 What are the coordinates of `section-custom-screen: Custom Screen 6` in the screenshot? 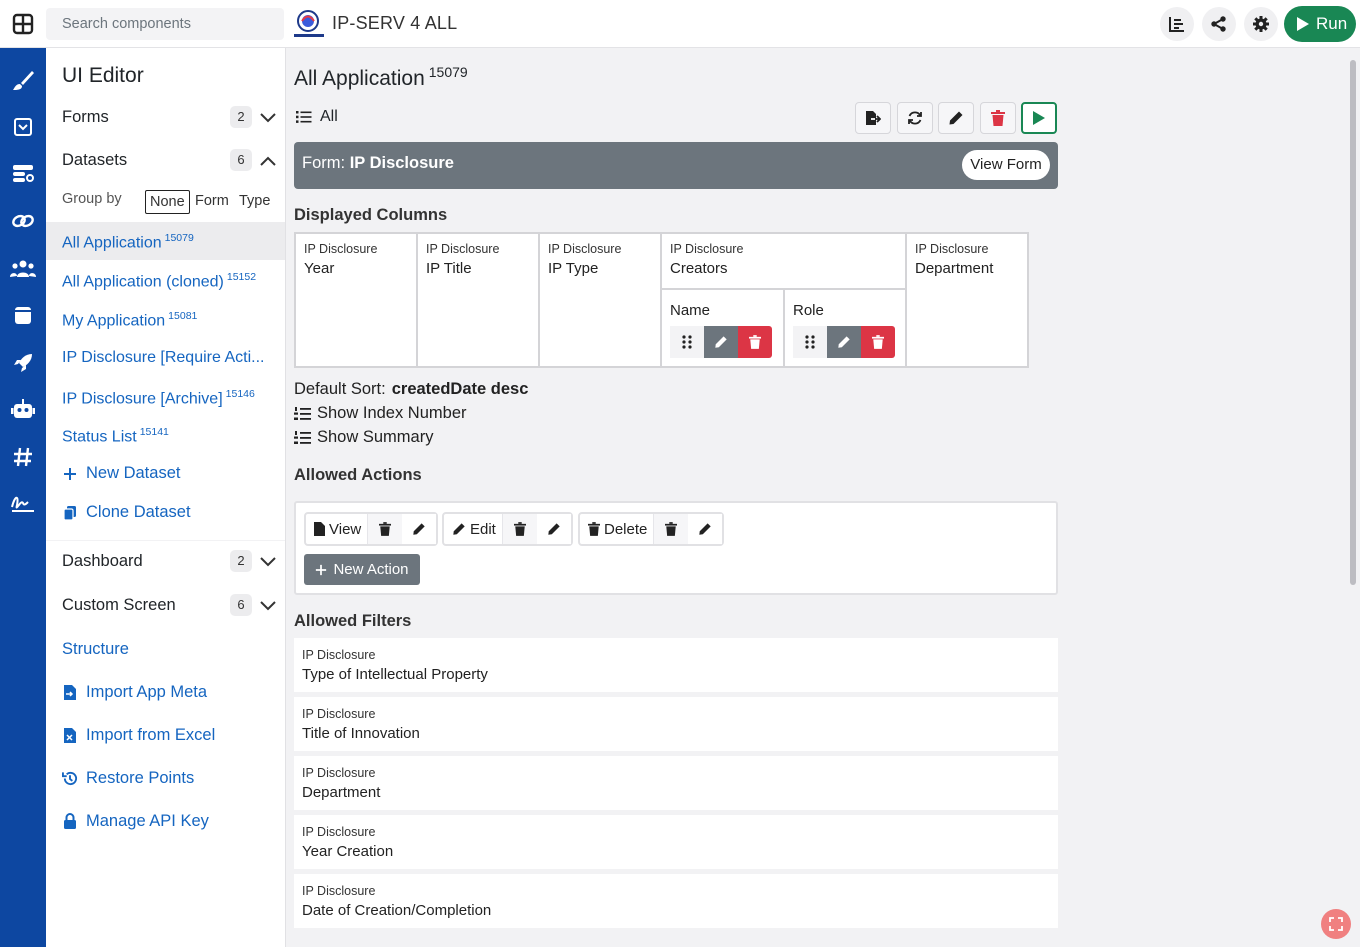 It's located at (171, 606).